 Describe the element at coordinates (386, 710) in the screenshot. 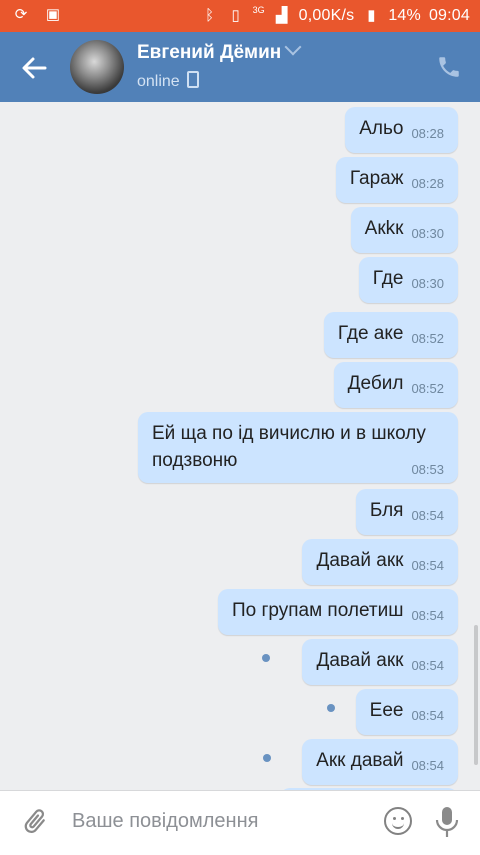

I see `message-text: Еее` at that location.